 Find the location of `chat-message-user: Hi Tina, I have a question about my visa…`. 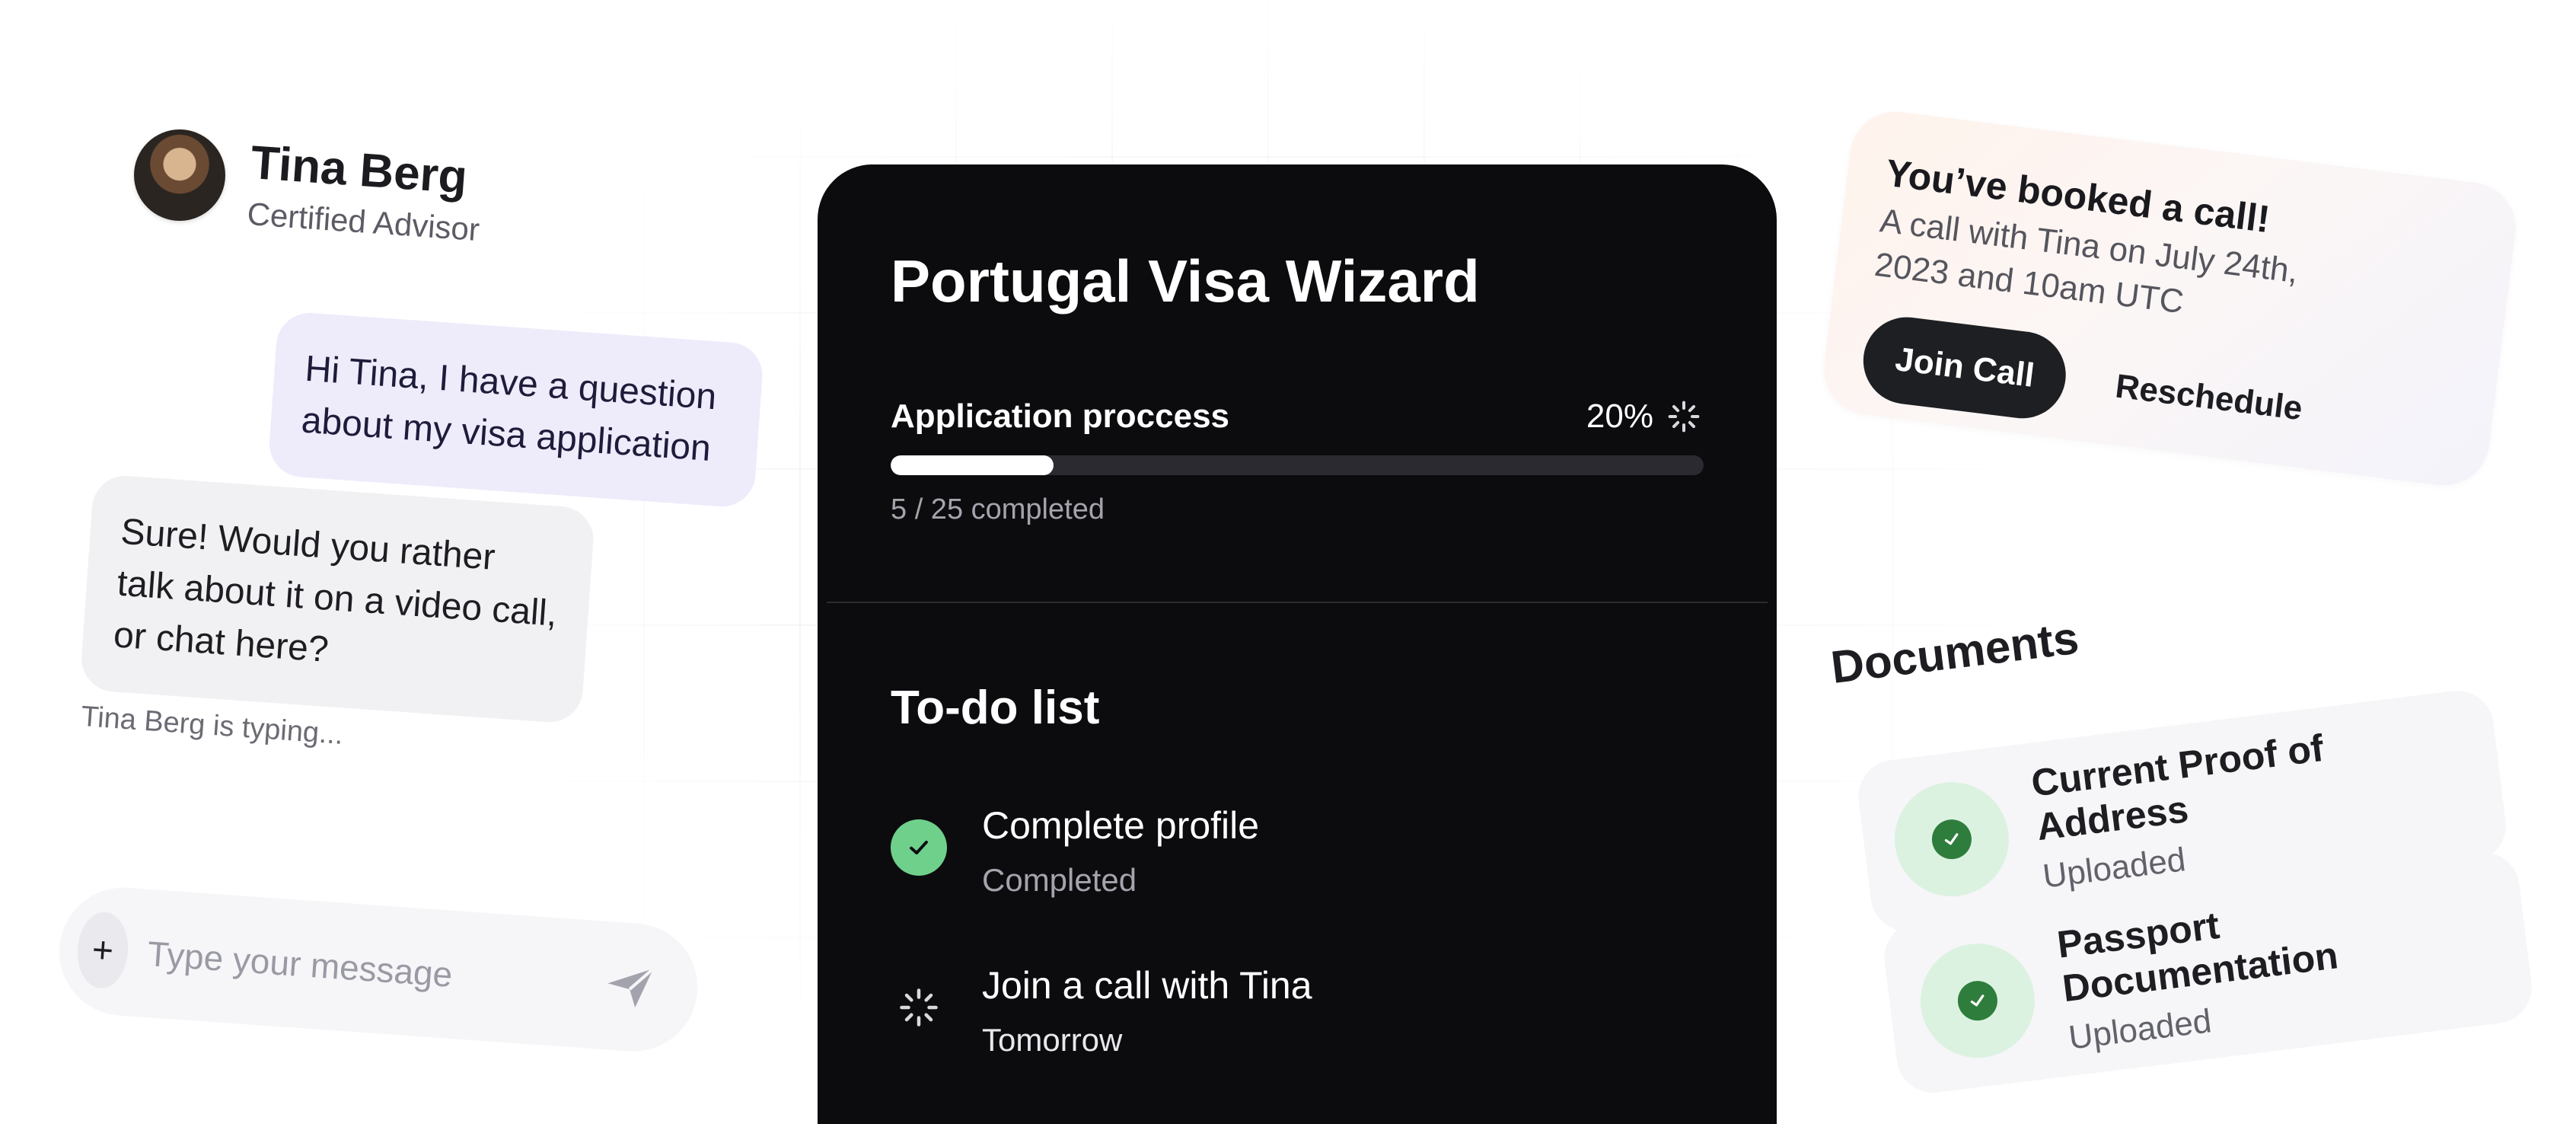

chat-message-user: Hi Tina, I have a question about my visa… is located at coordinates (515, 410).